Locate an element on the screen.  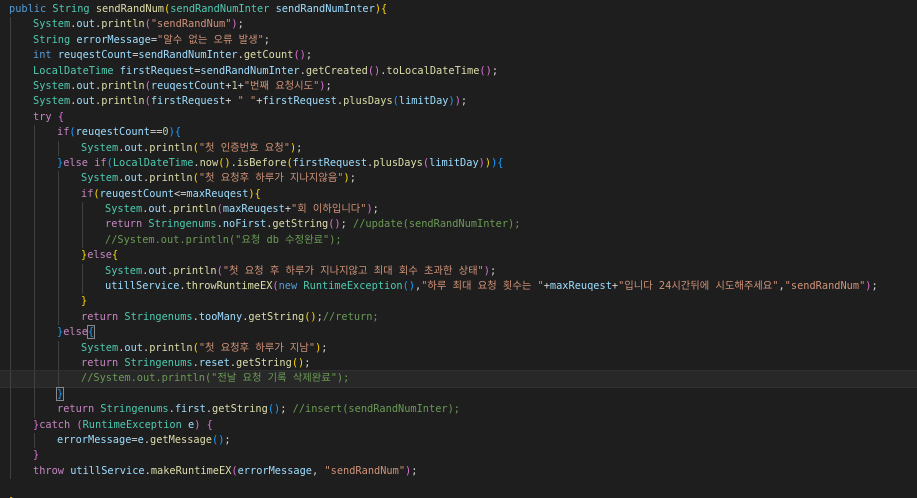
code-line: return Stringenums.reset.getString(); is located at coordinates (458, 363).